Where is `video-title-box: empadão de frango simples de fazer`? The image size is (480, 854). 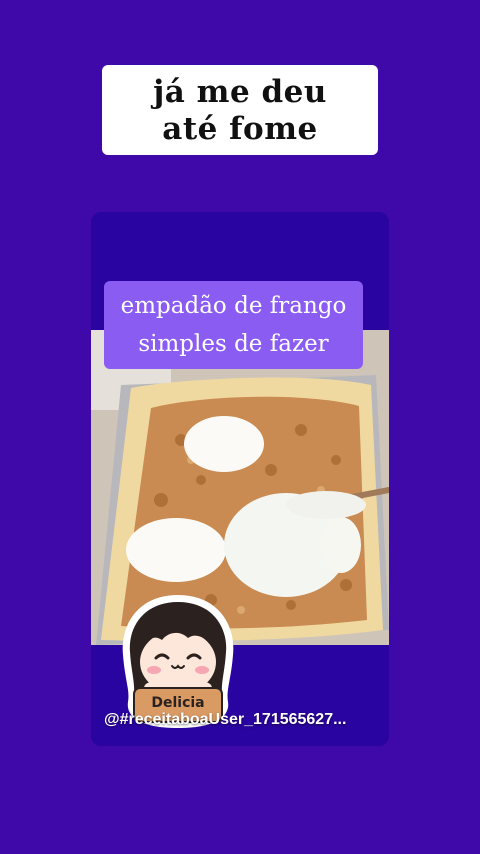 video-title-box: empadão de frango simples de fazer is located at coordinates (233, 325).